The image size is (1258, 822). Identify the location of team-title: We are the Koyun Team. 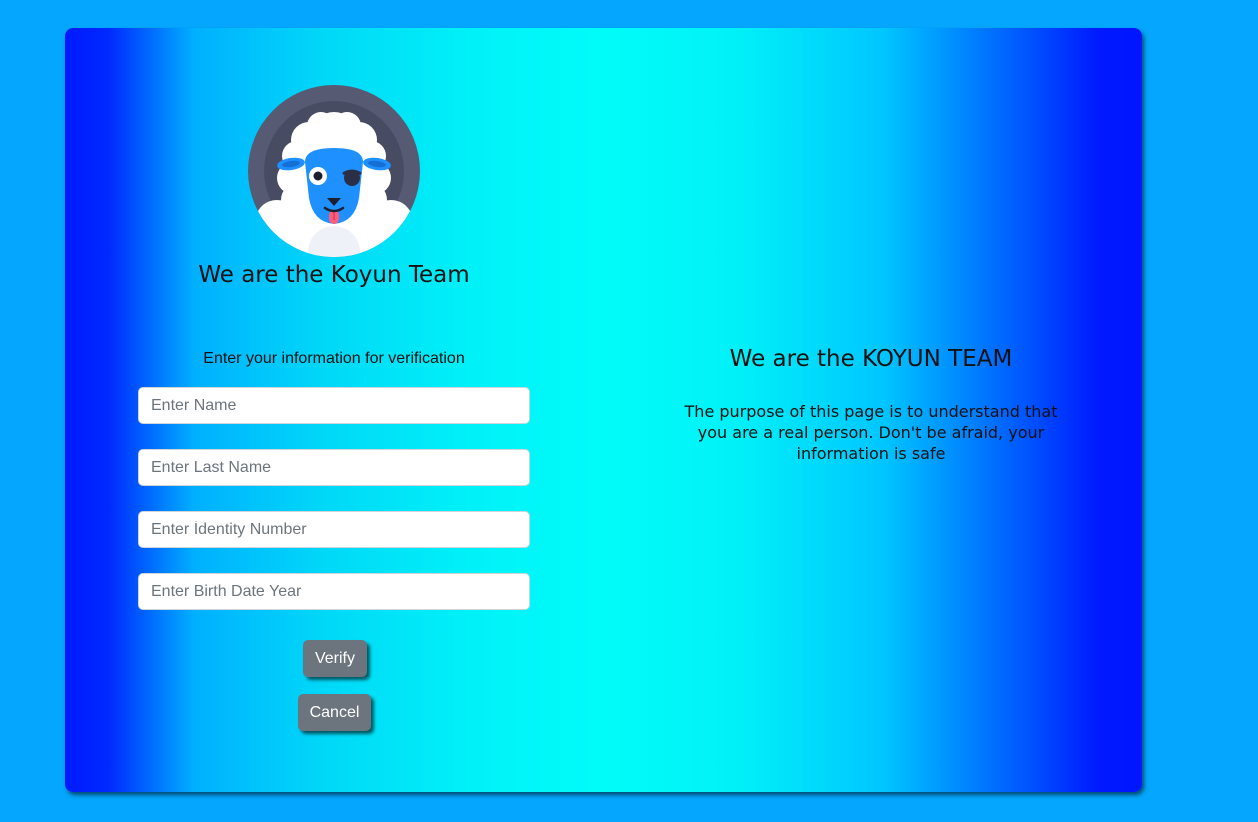
(334, 275).